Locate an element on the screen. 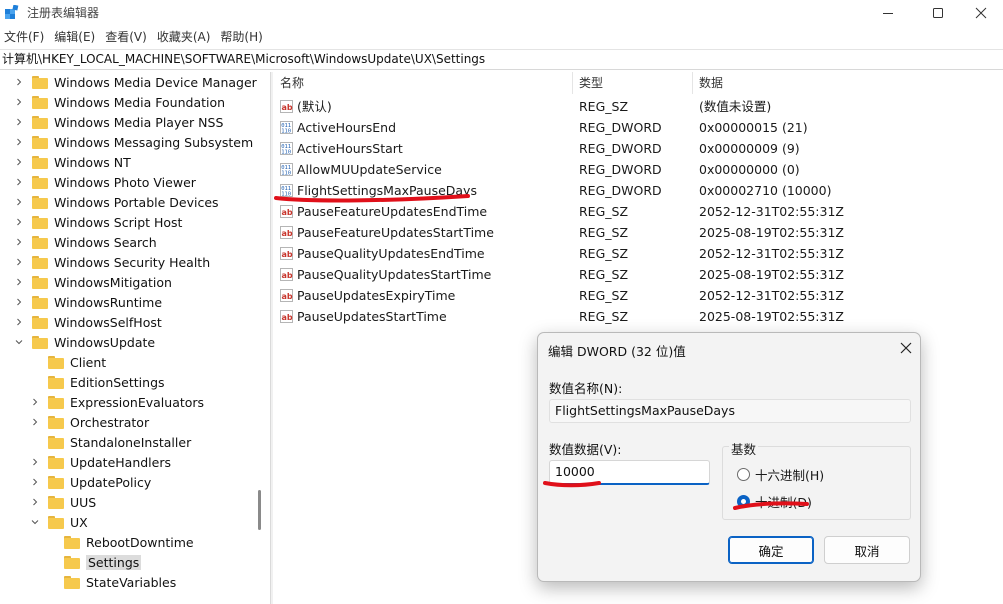  tree-item: Windows Search is located at coordinates (140, 242).